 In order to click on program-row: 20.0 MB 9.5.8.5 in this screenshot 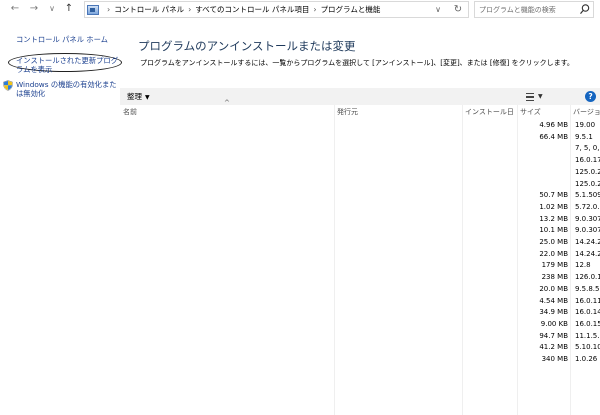, I will do `click(360, 290)`.